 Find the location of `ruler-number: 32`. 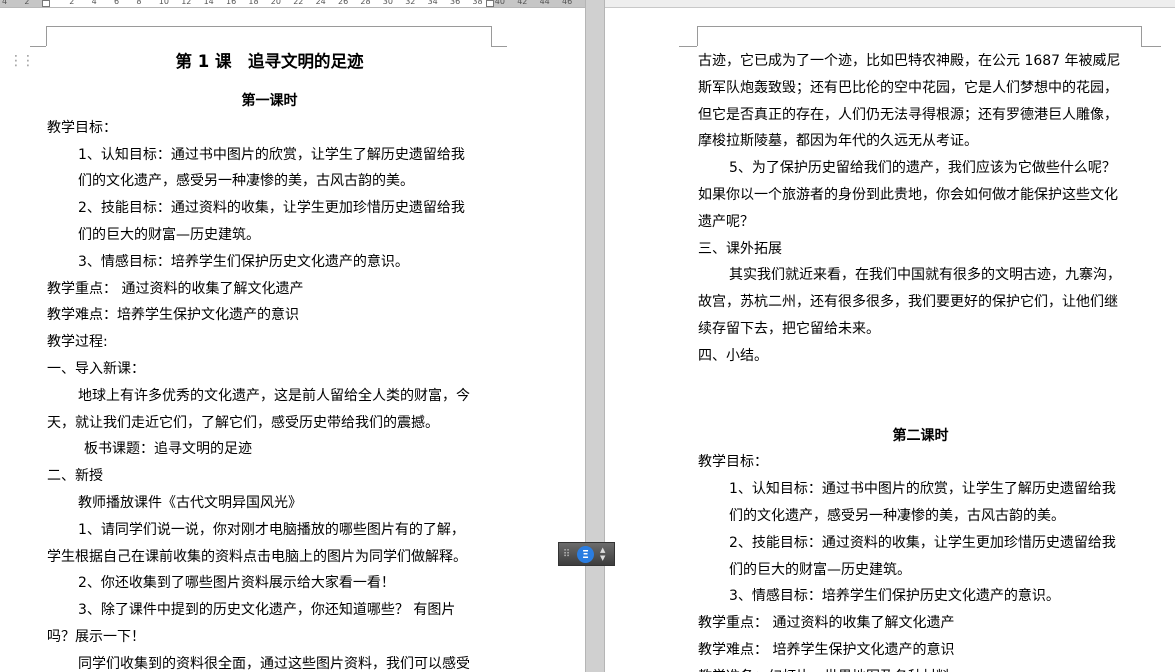

ruler-number: 32 is located at coordinates (410, 3).